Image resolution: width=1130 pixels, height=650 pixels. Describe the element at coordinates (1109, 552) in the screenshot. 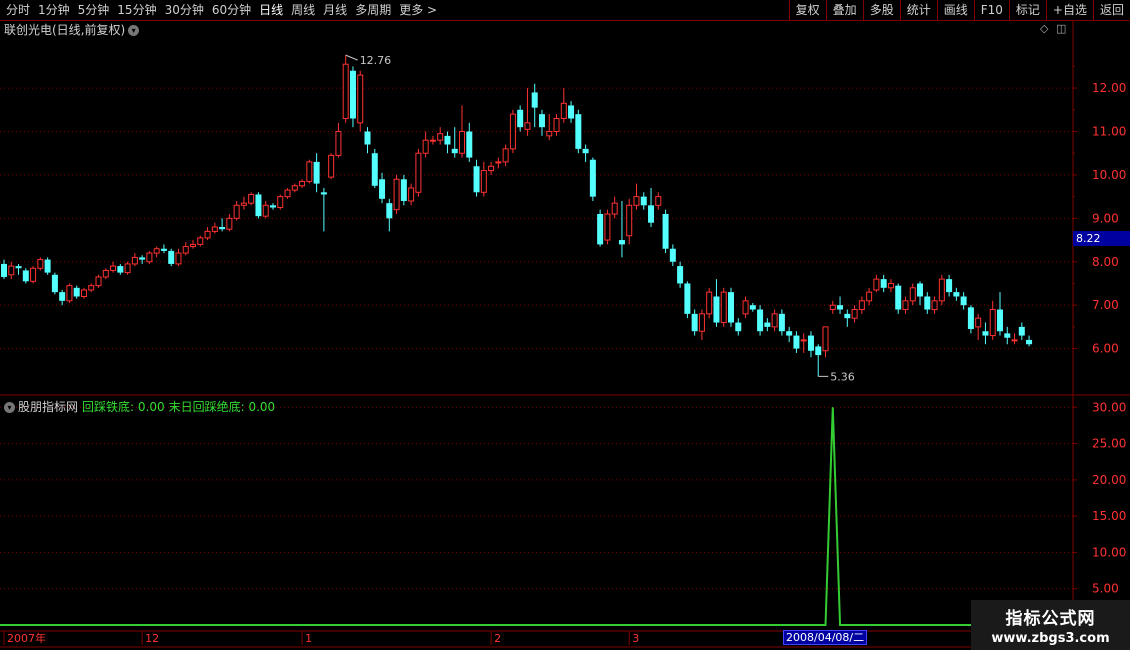

I see `ind-axis-label: 10.00` at that location.